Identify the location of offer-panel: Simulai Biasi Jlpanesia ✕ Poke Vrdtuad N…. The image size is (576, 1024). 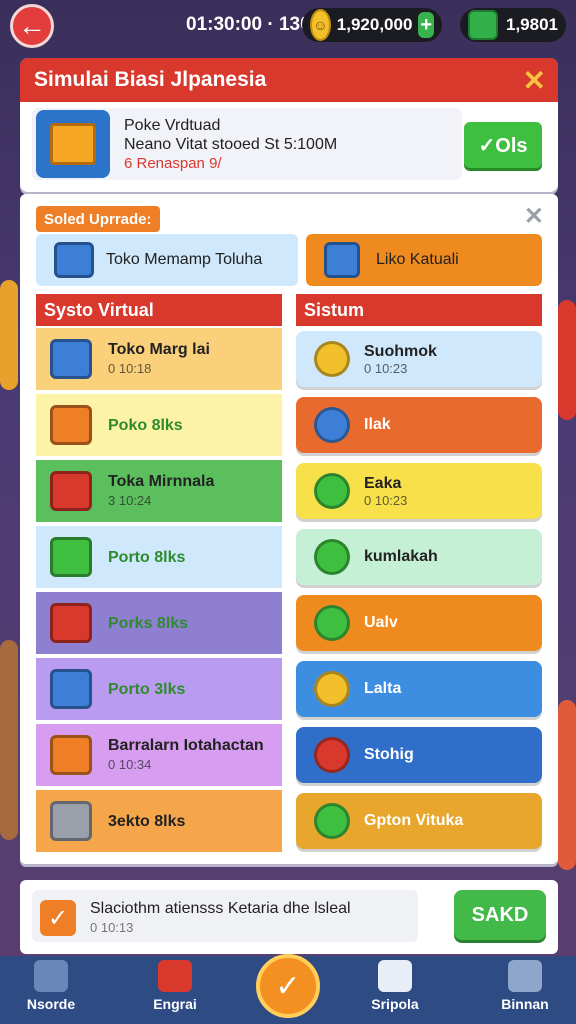
(289, 125).